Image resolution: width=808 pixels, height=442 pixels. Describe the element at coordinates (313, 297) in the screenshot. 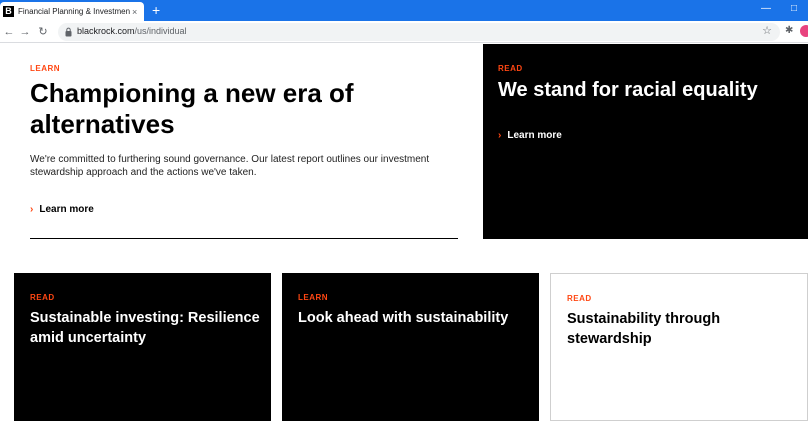

I see `card-eyebrow: LEARN` at that location.